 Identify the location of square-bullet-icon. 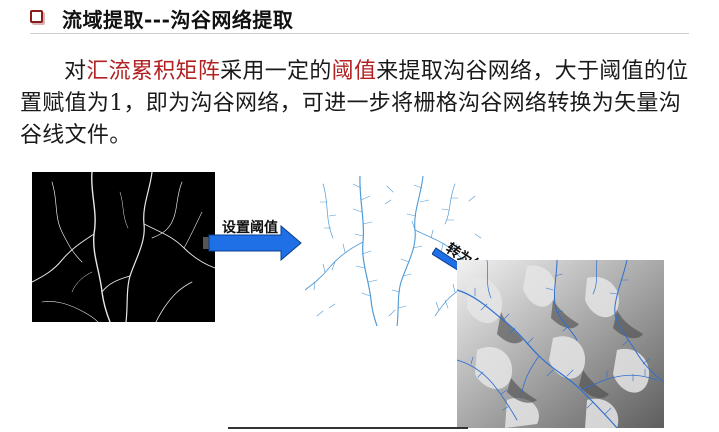
(36, 16).